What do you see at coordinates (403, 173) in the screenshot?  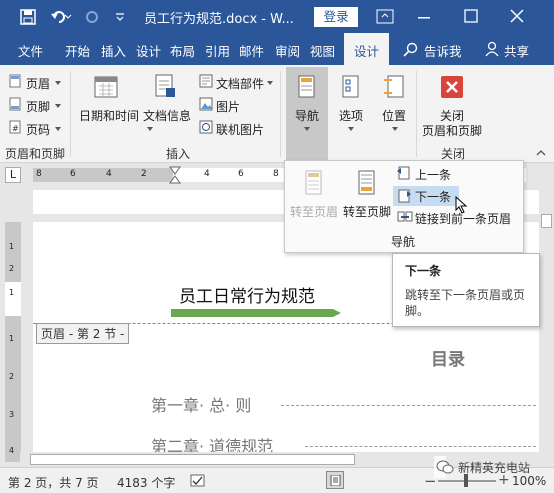 I see `previous-icon` at bounding box center [403, 173].